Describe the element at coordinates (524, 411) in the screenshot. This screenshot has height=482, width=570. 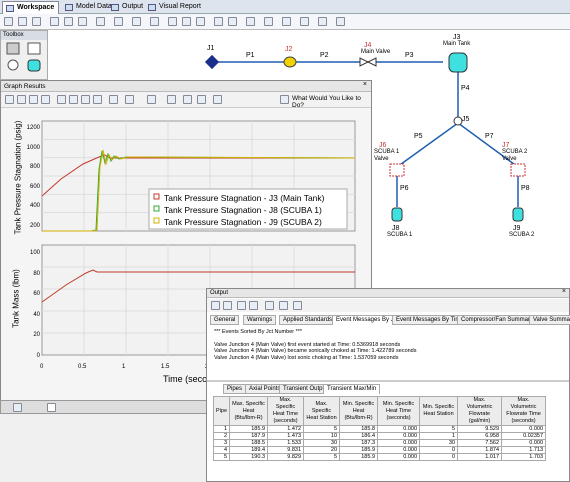
I see `column-header: Max. Volumetric Flowrate Time (seconds)` at that location.